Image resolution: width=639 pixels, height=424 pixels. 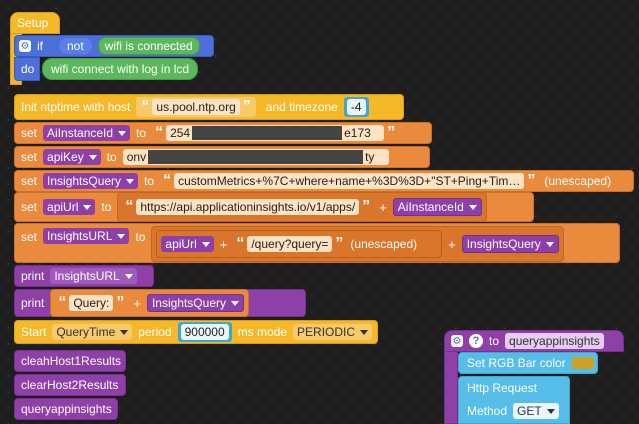 I want to click on period-label: period, so click(x=155, y=332).